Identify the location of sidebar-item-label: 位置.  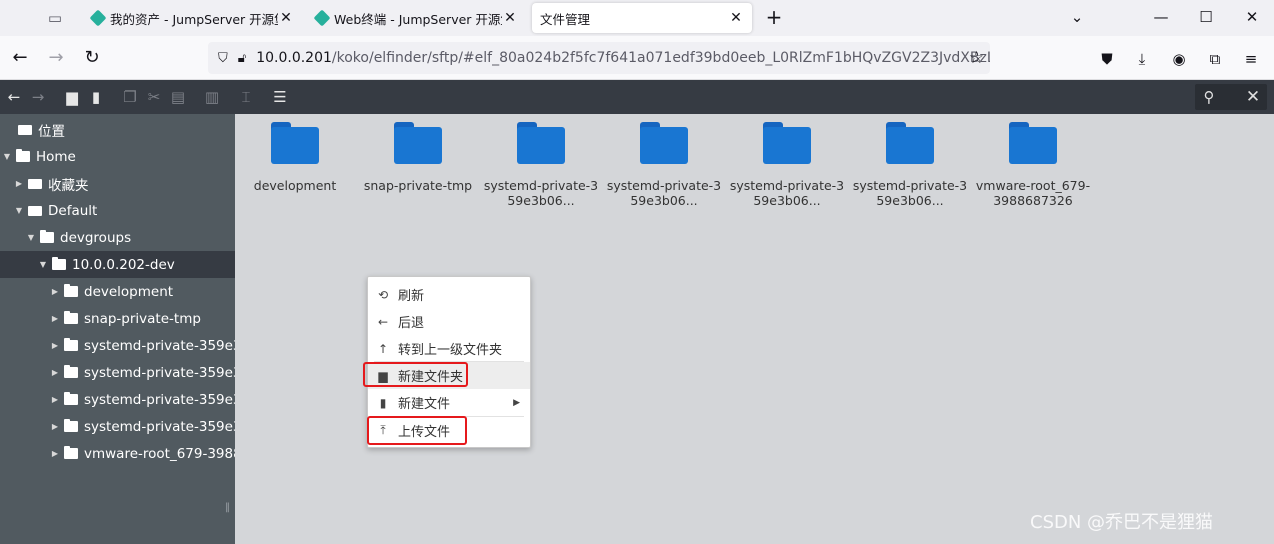
(51, 131).